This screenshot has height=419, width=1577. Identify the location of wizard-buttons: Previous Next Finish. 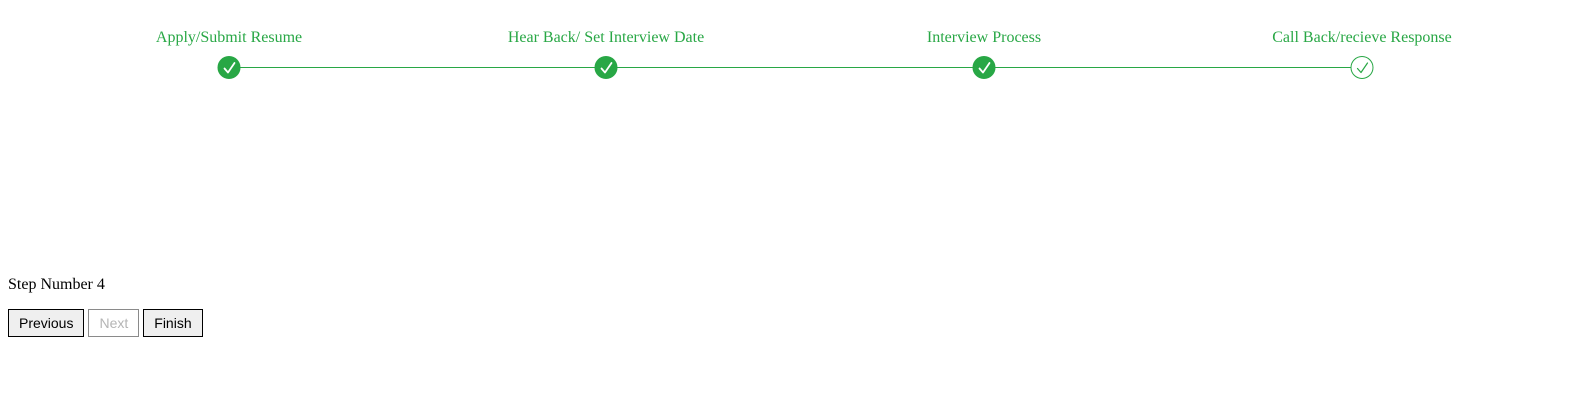
(105, 323).